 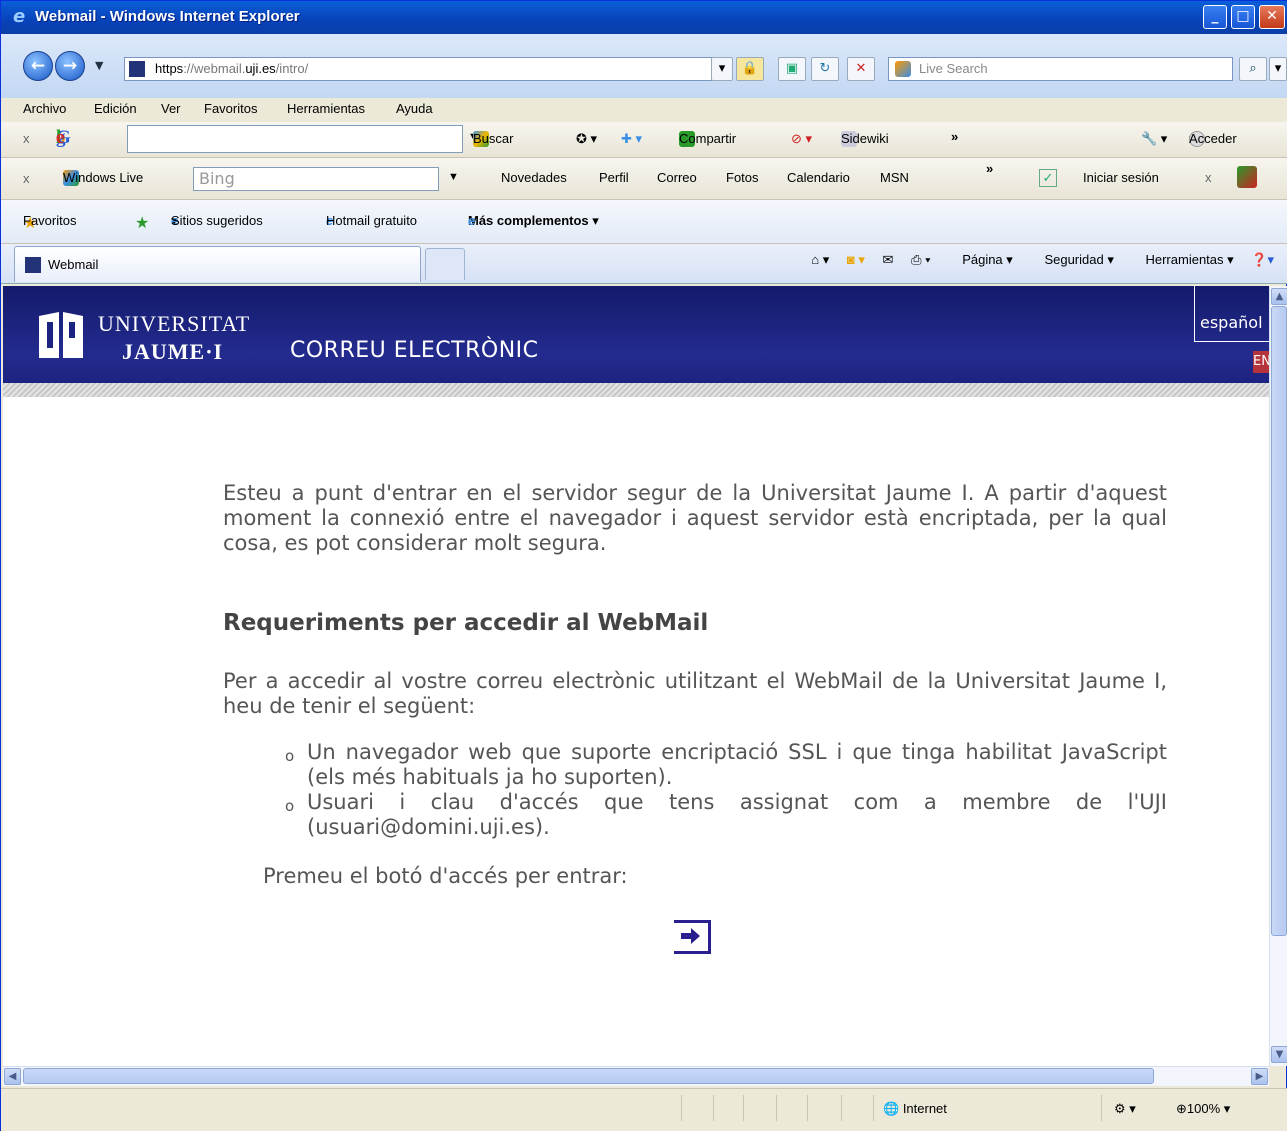 I want to click on herramientas-menu: Herramientas ▾, so click(x=1182, y=259).